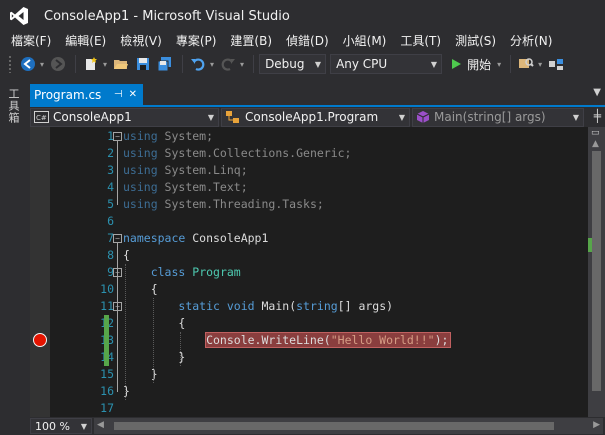 The width and height of the screenshot is (605, 435). What do you see at coordinates (309, 289) in the screenshot?
I see `code-line: 10 {` at bounding box center [309, 289].